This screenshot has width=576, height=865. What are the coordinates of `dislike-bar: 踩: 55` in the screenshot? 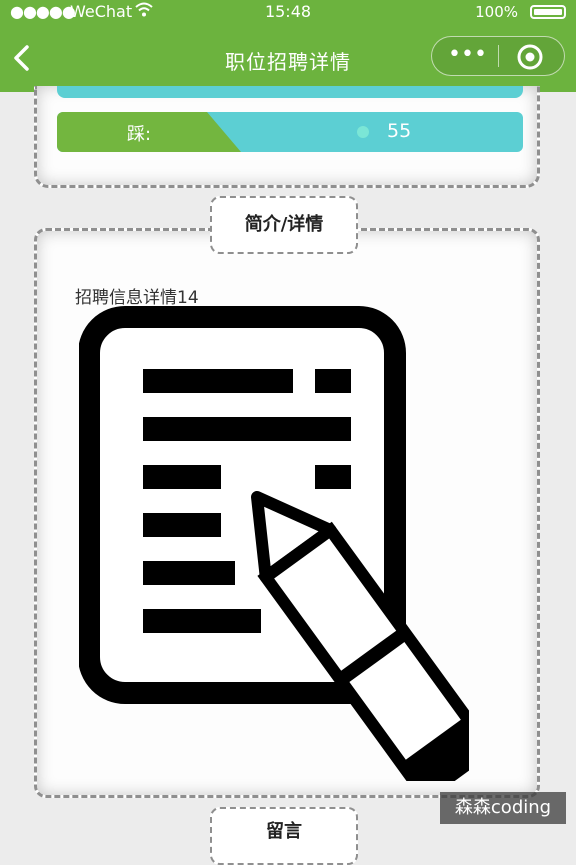 It's located at (290, 132).